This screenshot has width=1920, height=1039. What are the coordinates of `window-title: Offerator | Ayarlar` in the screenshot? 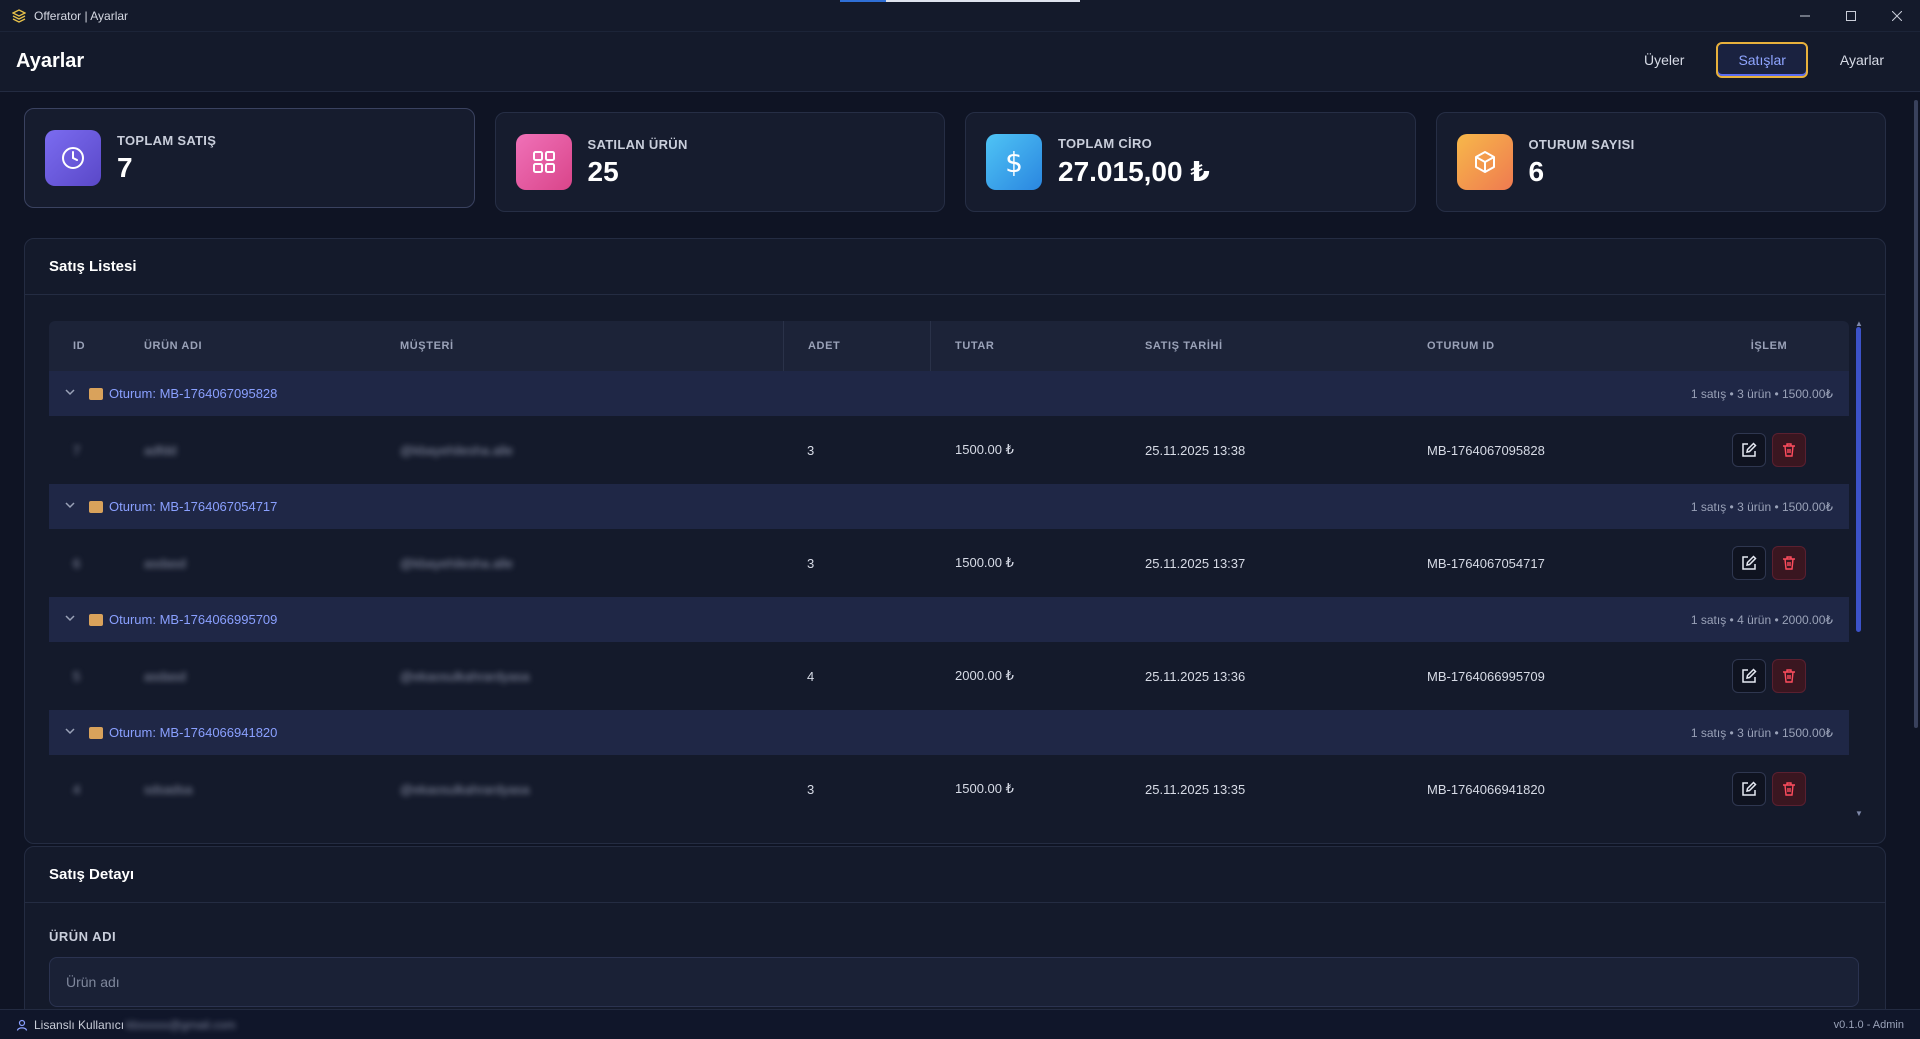 It's located at (81, 15).